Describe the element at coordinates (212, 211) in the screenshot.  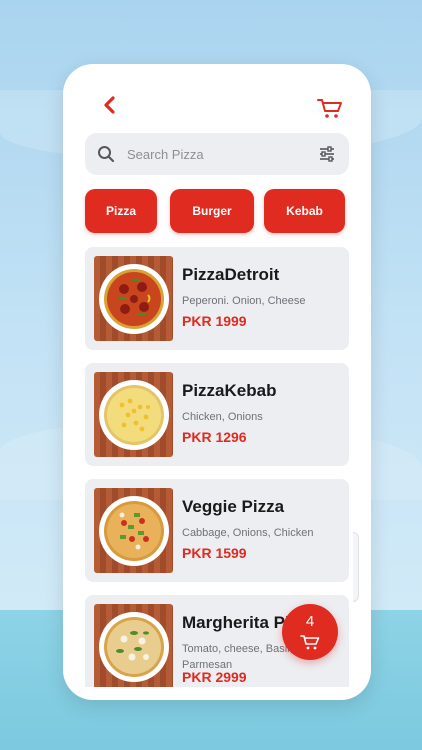
I see `category-chip-burger: Burger` at that location.